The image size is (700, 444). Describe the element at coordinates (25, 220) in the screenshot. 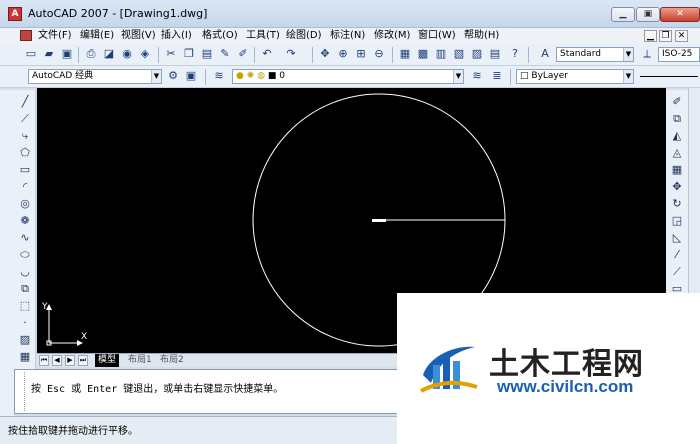

I see `revision-cloud-icon: ❁` at that location.